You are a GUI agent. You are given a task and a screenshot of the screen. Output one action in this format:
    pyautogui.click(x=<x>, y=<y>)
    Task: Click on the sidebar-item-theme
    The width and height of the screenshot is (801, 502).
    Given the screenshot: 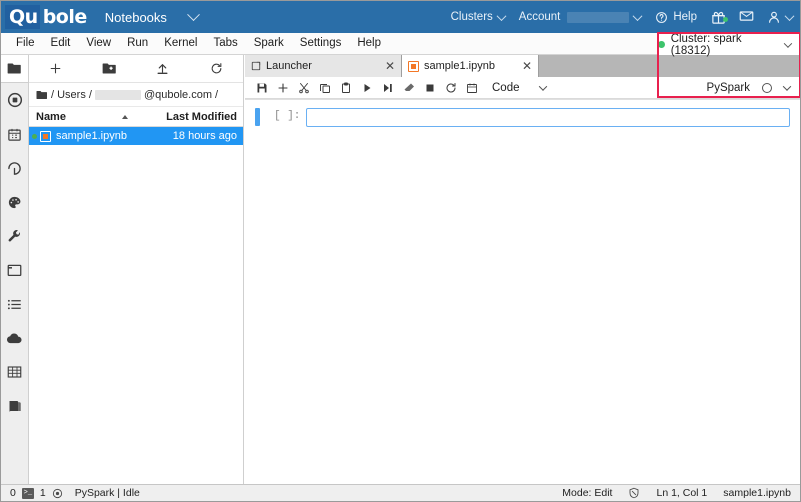 What is the action you would take?
    pyautogui.click(x=14, y=202)
    